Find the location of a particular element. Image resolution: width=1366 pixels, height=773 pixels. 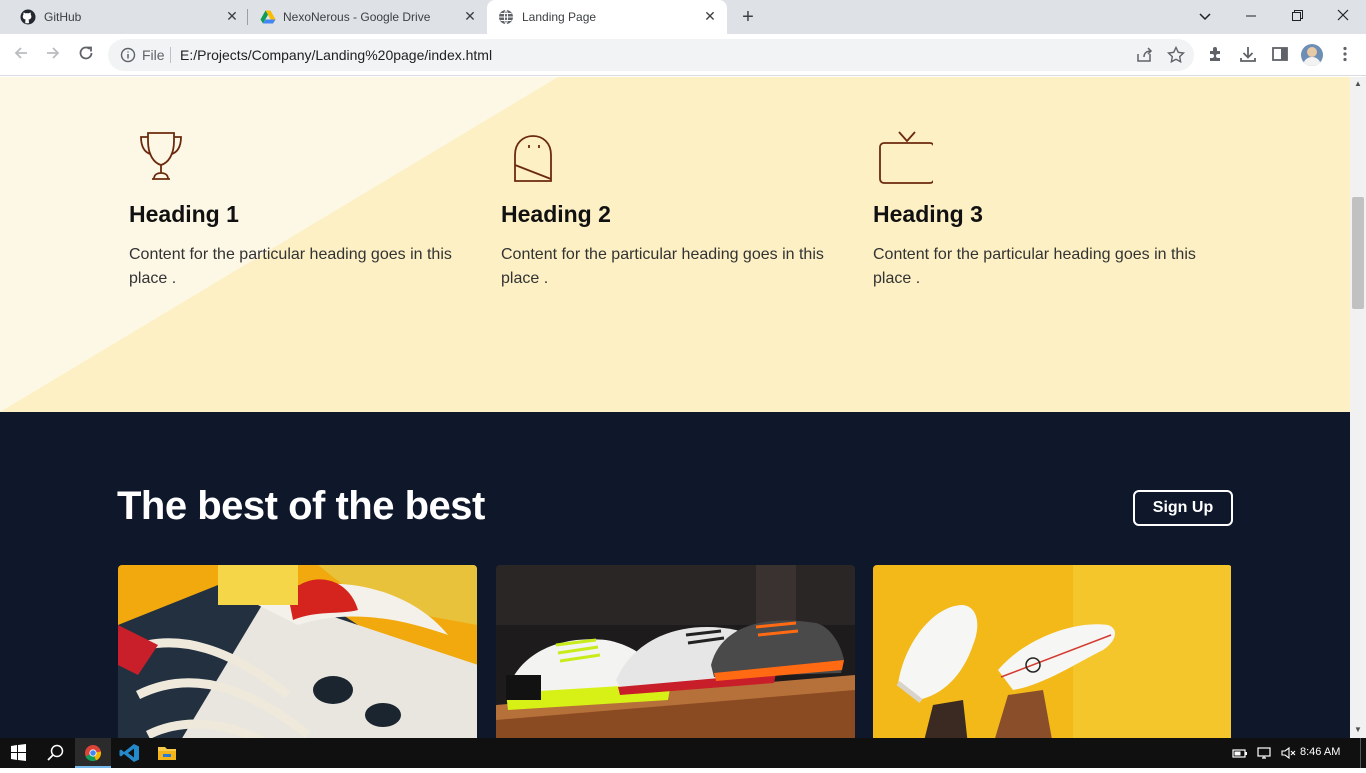

sign-up-button: Sign Up is located at coordinates (1183, 508).